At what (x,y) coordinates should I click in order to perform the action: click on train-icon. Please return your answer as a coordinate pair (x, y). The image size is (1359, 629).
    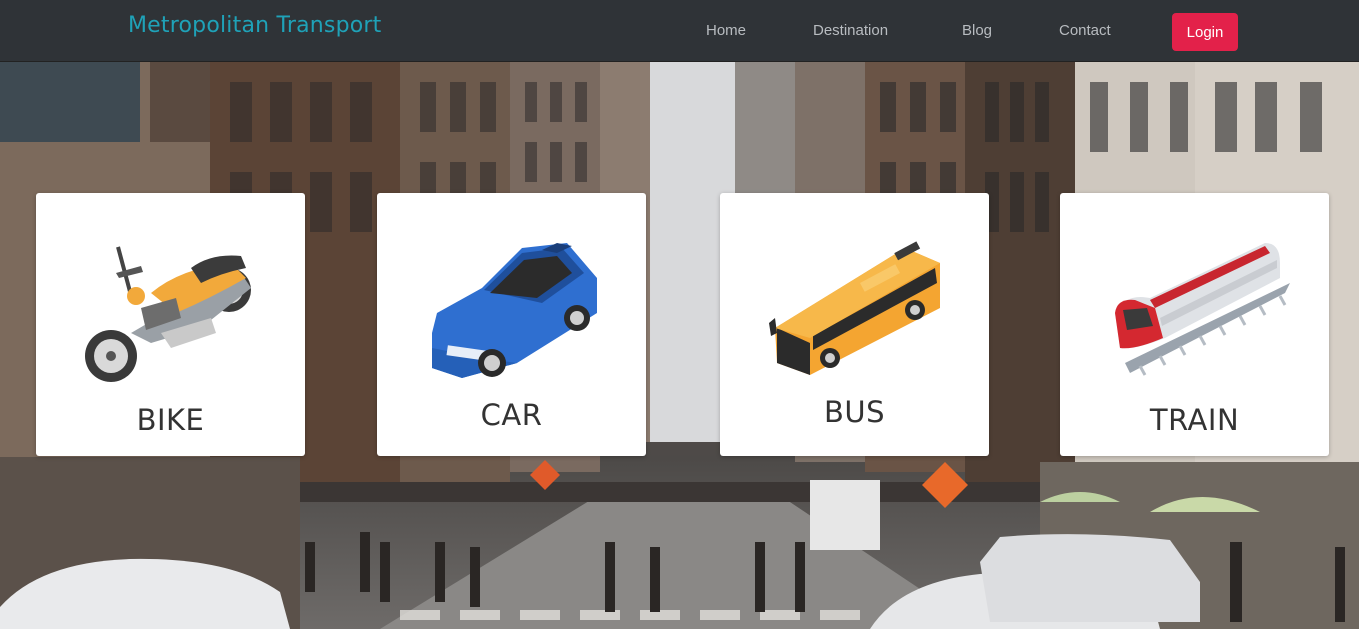
    Looking at the image, I should click on (1202, 309).